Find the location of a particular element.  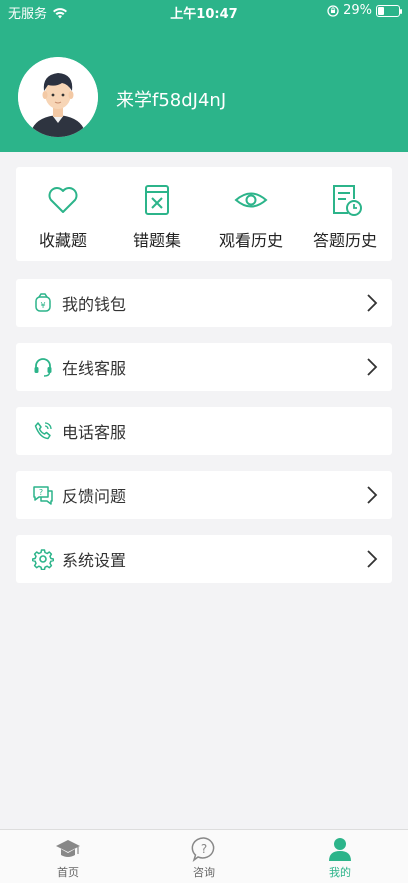

quick-action-wrong-questions: 错题集 is located at coordinates (157, 214).